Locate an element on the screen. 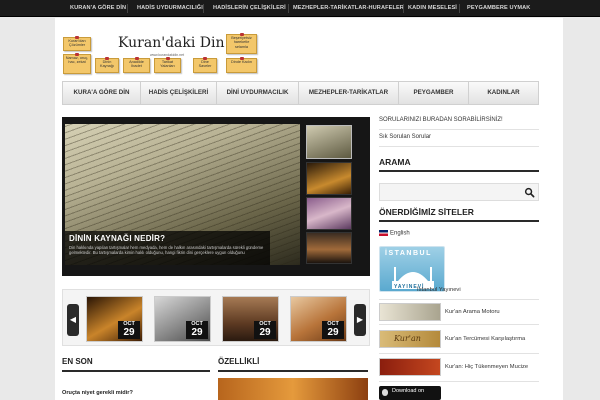  topnav-item-hadis-uydurmaciligi: HADİS UYDURMACILIĞI is located at coordinates (170, 8).